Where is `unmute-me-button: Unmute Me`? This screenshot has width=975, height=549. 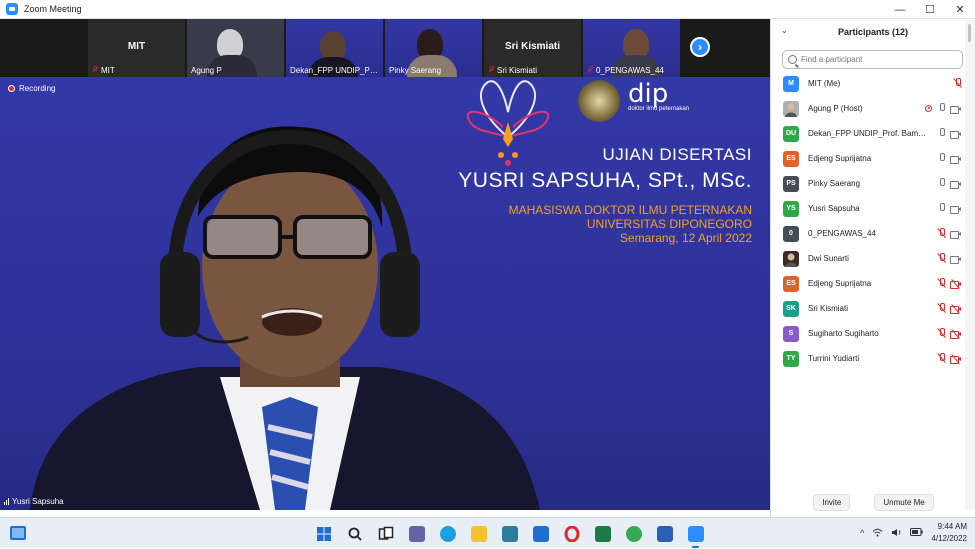
unmute-me-button: Unmute Me is located at coordinates (904, 502).